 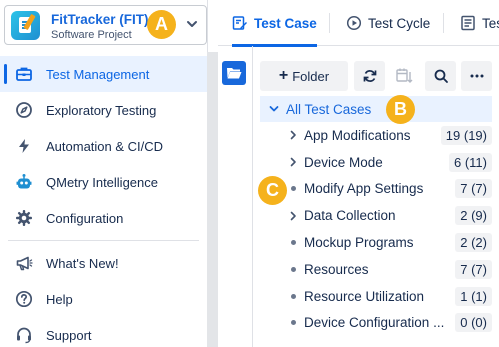 I want to click on sort-calendar-icon, so click(x=403, y=75).